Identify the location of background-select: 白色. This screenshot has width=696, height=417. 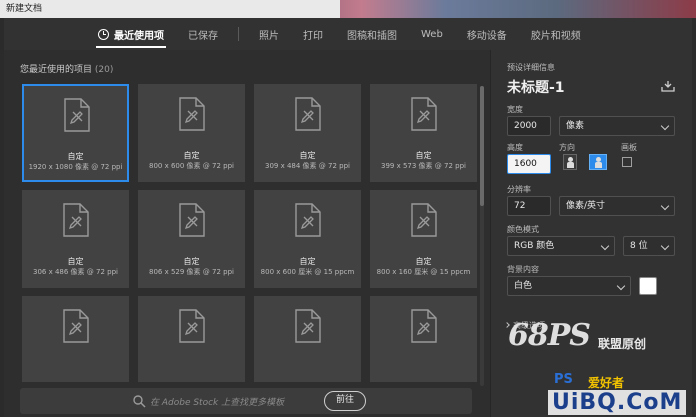
(569, 286).